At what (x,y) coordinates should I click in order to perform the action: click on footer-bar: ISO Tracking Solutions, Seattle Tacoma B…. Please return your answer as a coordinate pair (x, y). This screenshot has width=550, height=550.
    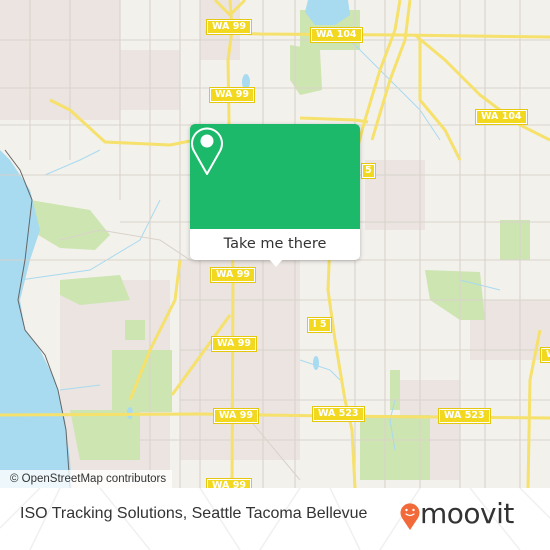
    Looking at the image, I should click on (275, 519).